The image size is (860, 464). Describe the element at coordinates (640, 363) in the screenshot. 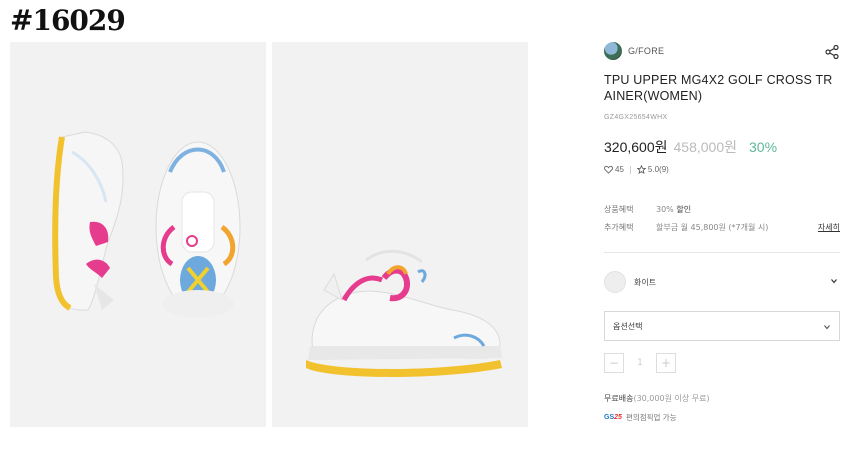

I see `quantity-value: 1` at that location.